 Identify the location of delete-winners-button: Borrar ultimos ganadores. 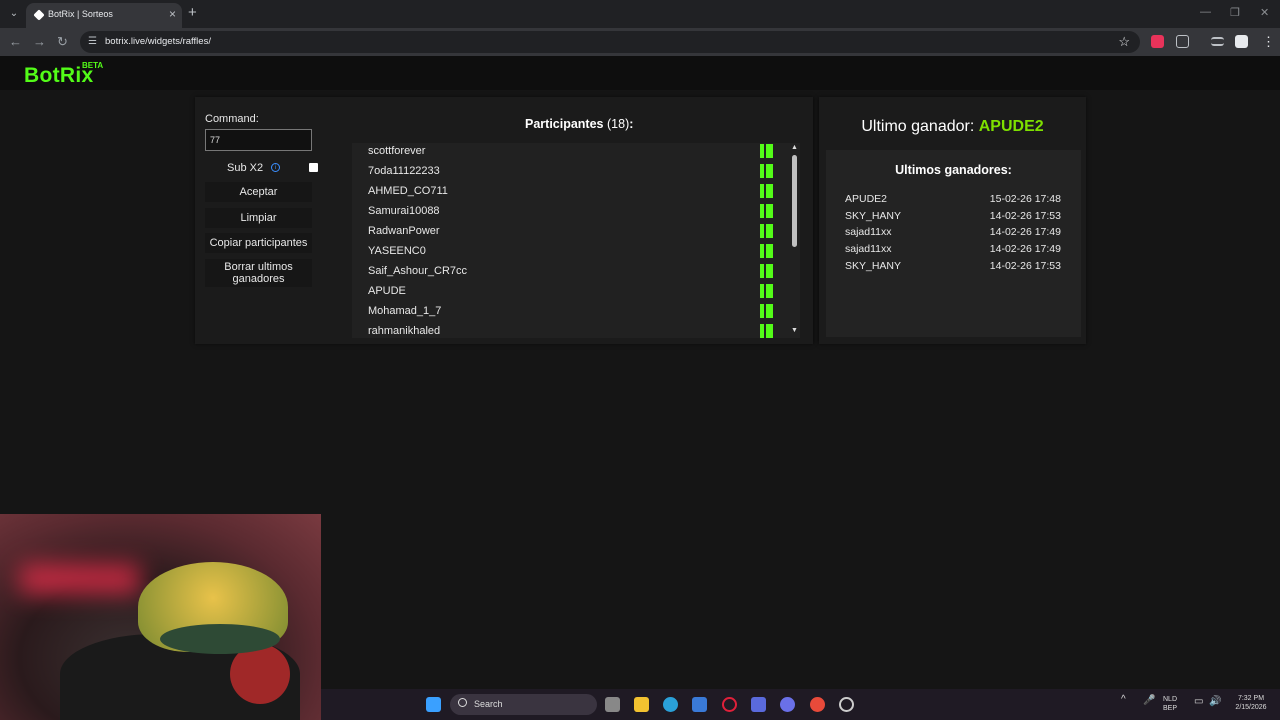
(258, 273).